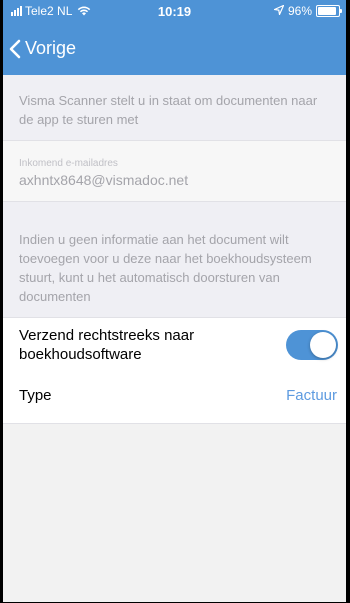 The width and height of the screenshot is (350, 603). What do you see at coordinates (323, 345) in the screenshot?
I see `toggle-knob` at bounding box center [323, 345].